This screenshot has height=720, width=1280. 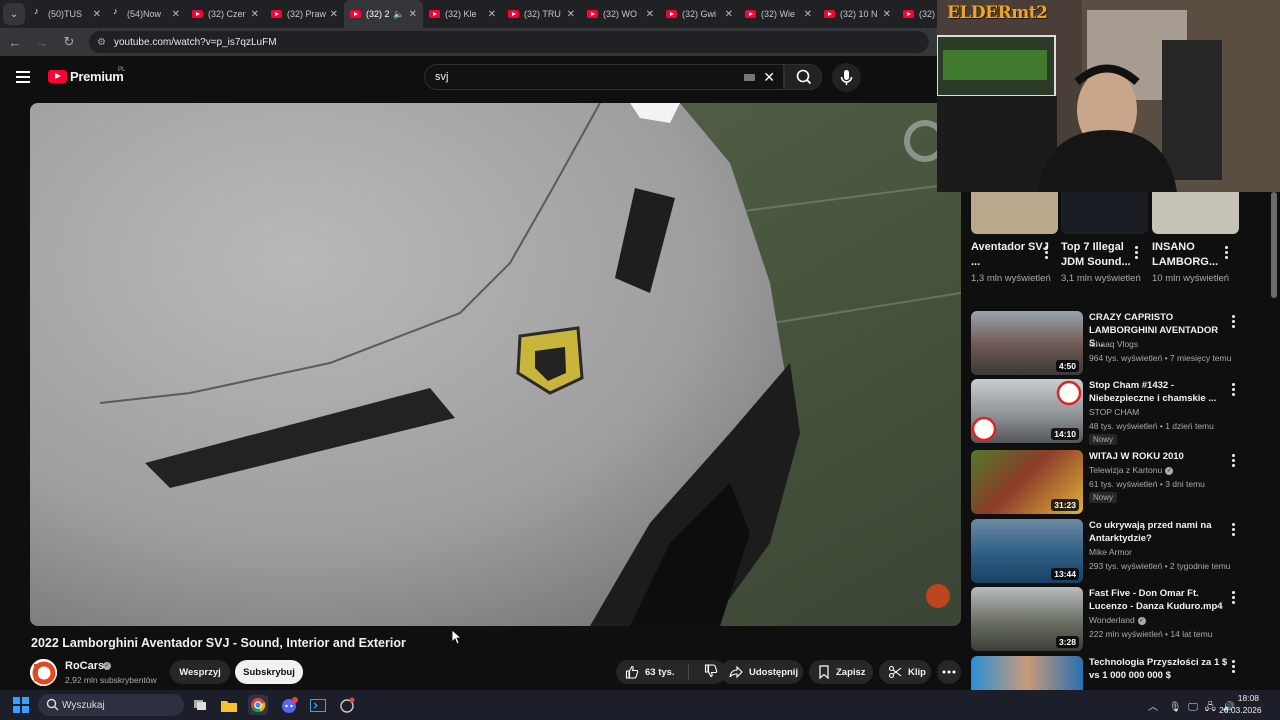 I want to click on video-title-link: WITAJ W ROKU 2010, so click(x=1159, y=456).